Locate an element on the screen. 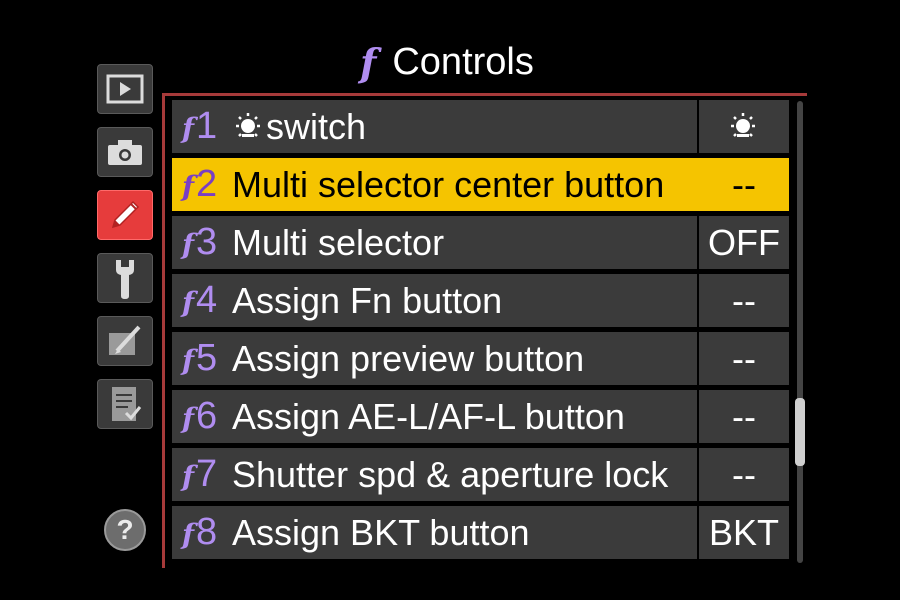  menu-item-f6: f6 Assign AE-L/AF-L button -- is located at coordinates (480, 416).